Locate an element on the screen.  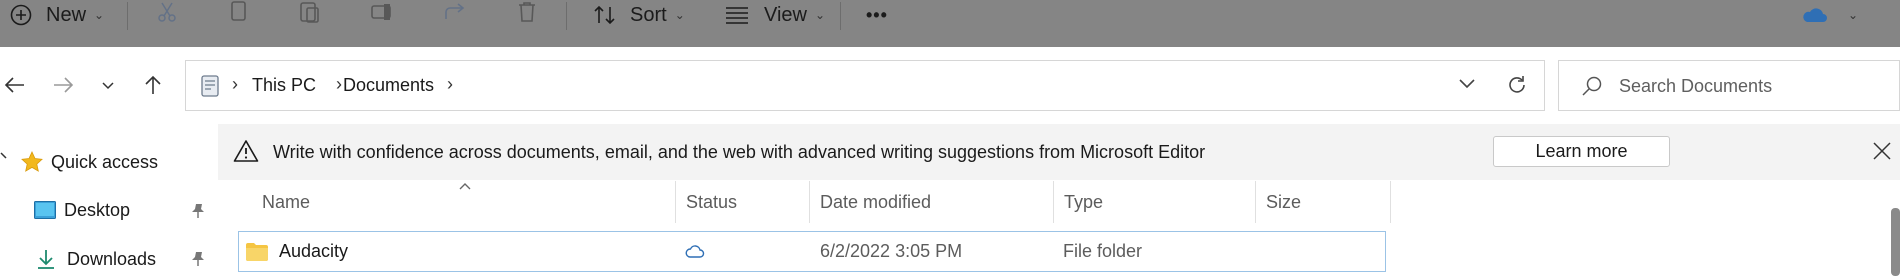
column-header-status: Status is located at coordinates (743, 202).